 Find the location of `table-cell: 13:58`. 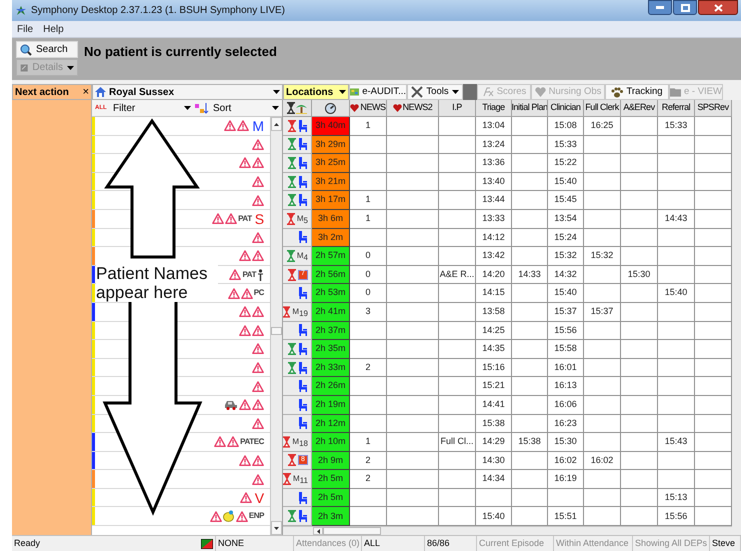

table-cell: 13:58 is located at coordinates (494, 312).